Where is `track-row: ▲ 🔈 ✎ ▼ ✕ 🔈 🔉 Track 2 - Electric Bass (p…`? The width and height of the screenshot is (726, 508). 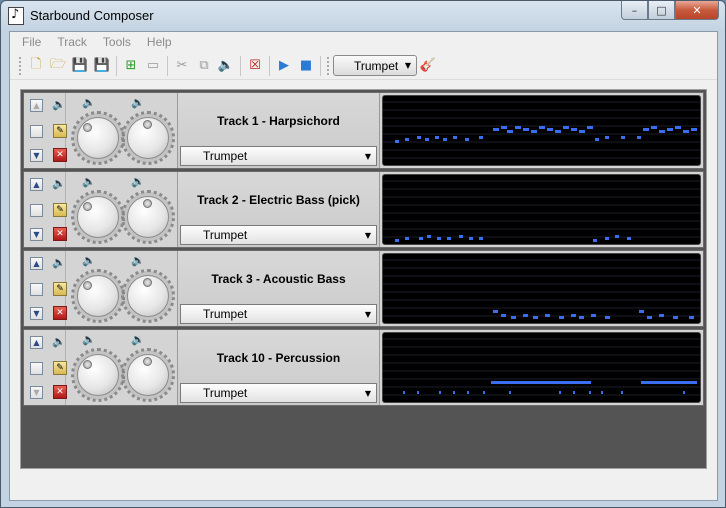 track-row: ▲ 🔈 ✎ ▼ ✕ 🔈 🔉 Track 2 - Electric Bass (p… is located at coordinates (363, 209).